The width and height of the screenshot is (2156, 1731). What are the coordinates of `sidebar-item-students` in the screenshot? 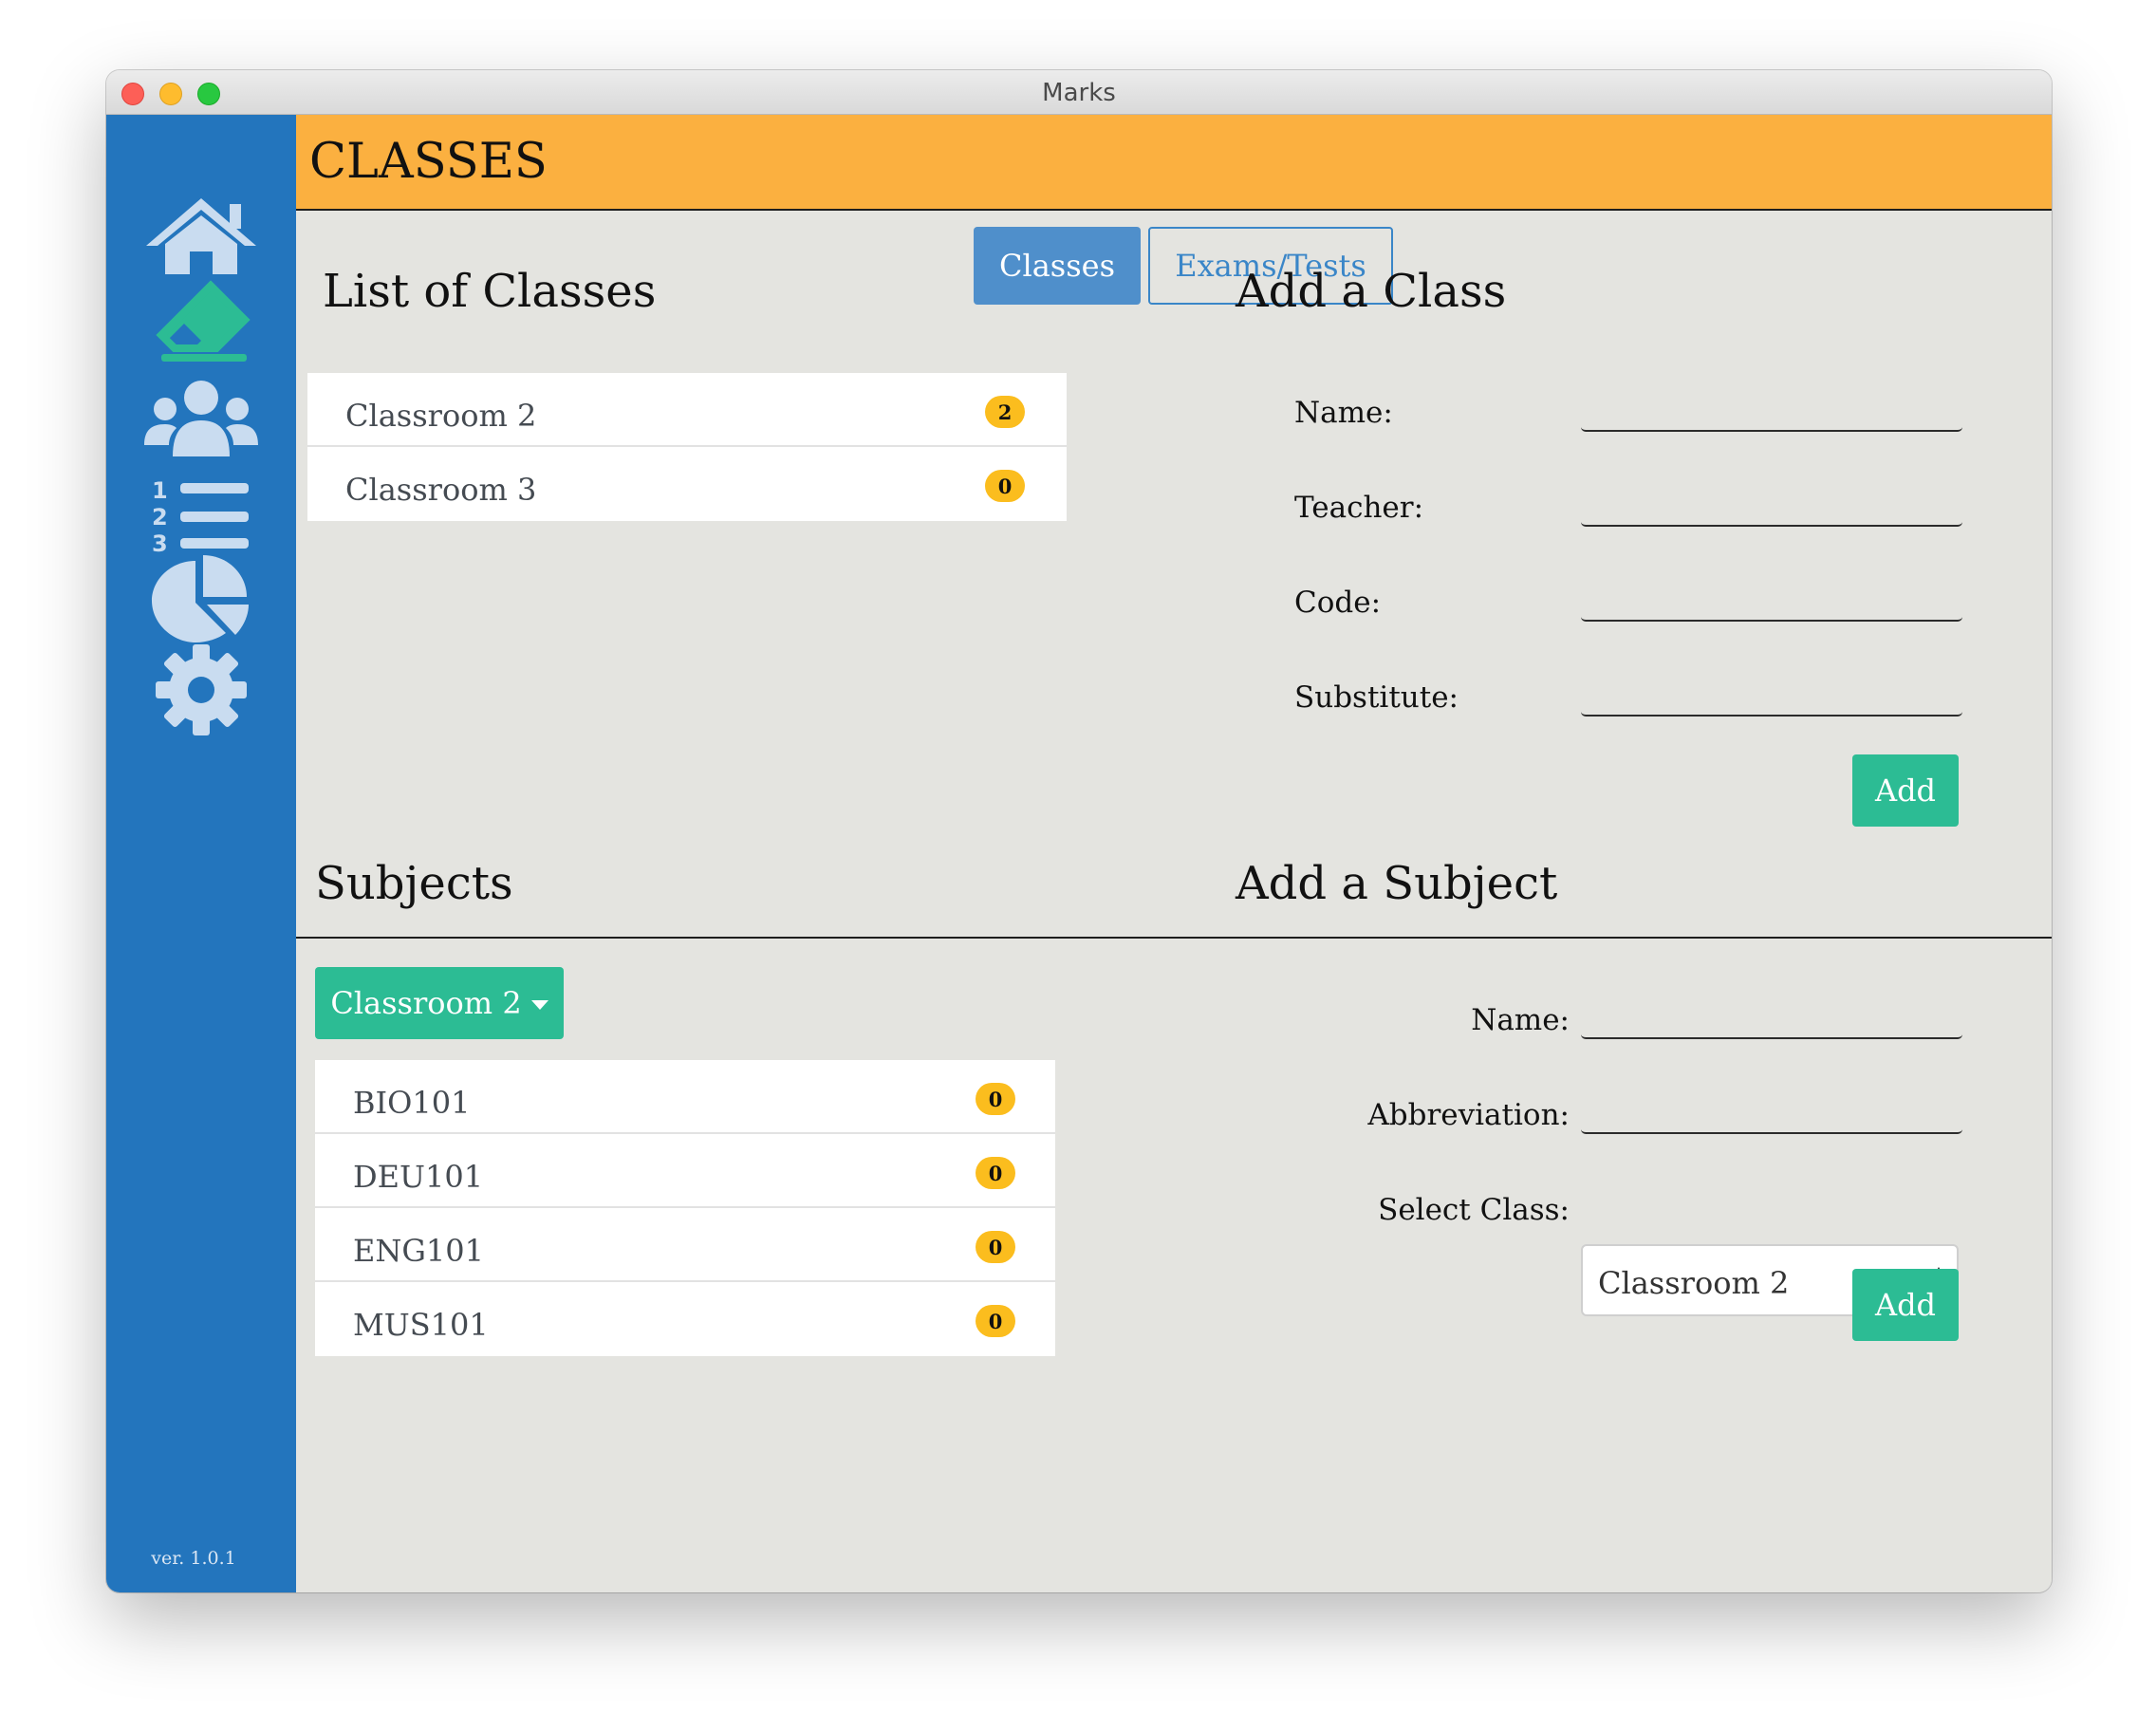 It's located at (201, 418).